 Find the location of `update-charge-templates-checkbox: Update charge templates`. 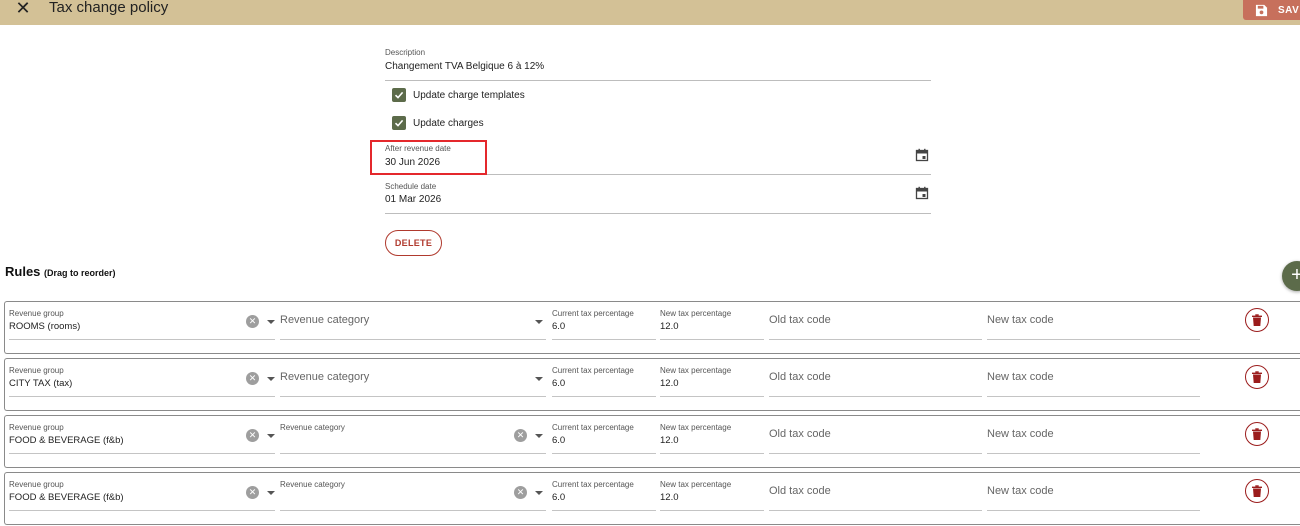

update-charge-templates-checkbox: Update charge templates is located at coordinates (458, 95).